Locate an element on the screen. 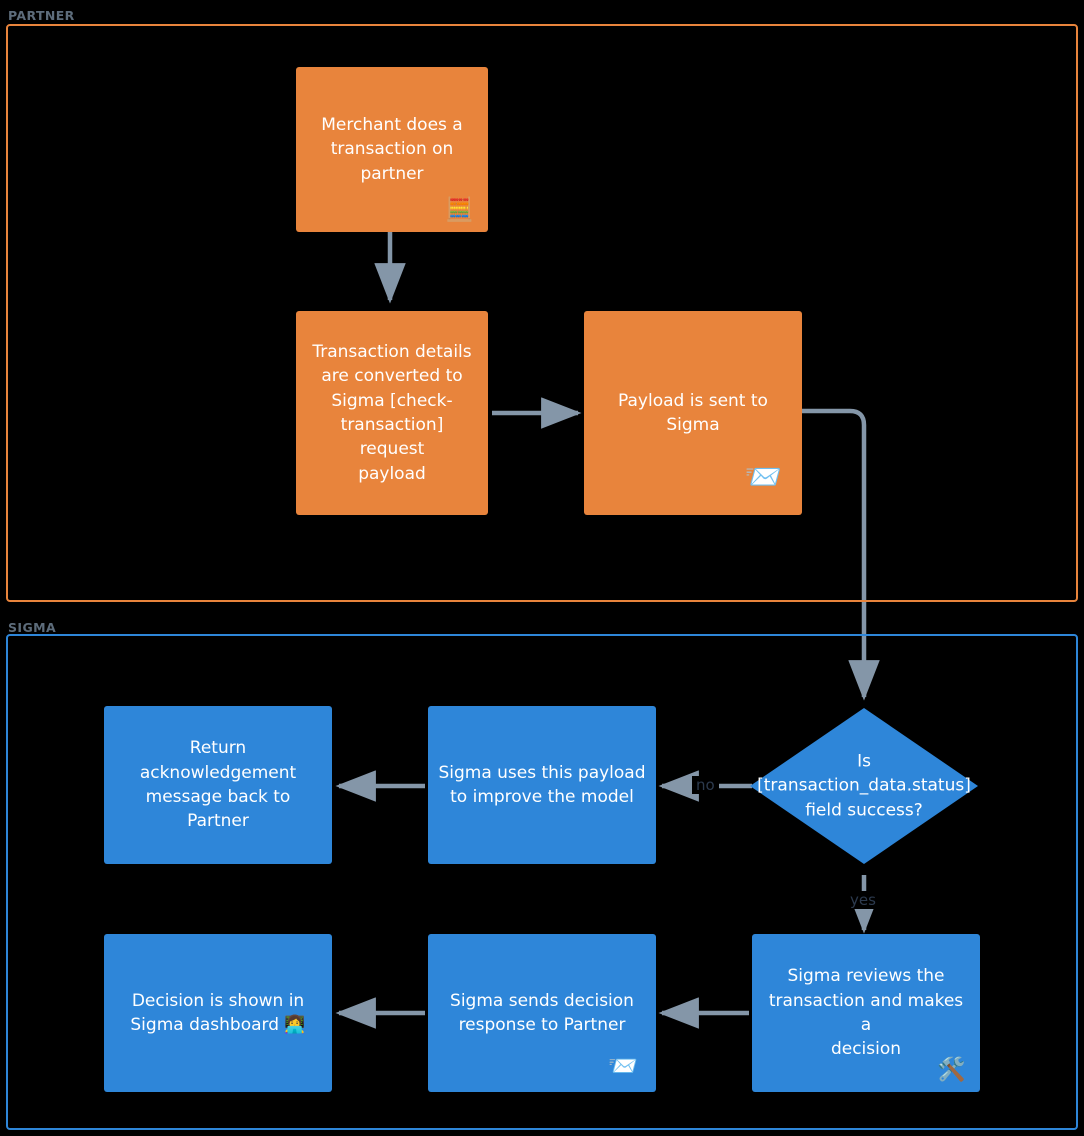  subgraph-label-partner: PARTNER is located at coordinates (41, 15).